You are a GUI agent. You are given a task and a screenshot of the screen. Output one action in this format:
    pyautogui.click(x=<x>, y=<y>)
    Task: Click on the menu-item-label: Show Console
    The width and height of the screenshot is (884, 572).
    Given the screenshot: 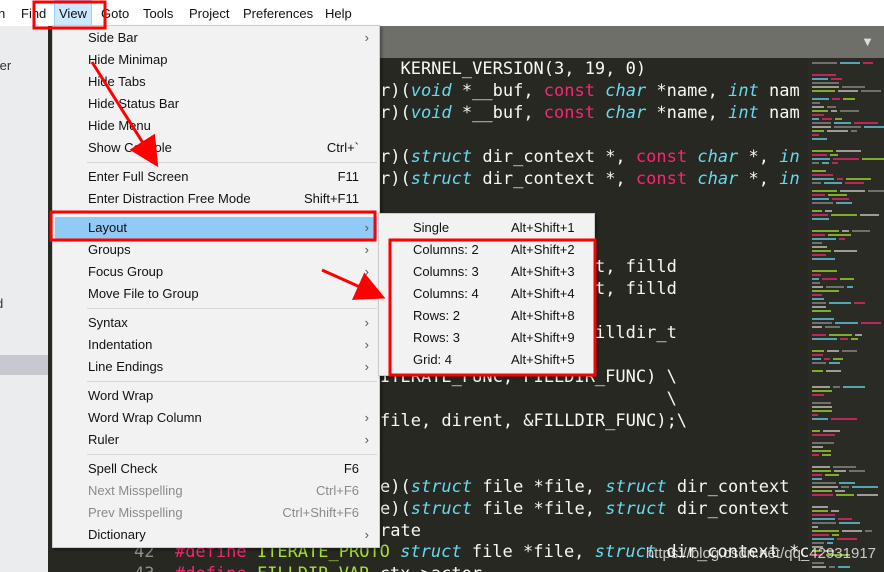 What is the action you would take?
    pyautogui.click(x=130, y=147)
    